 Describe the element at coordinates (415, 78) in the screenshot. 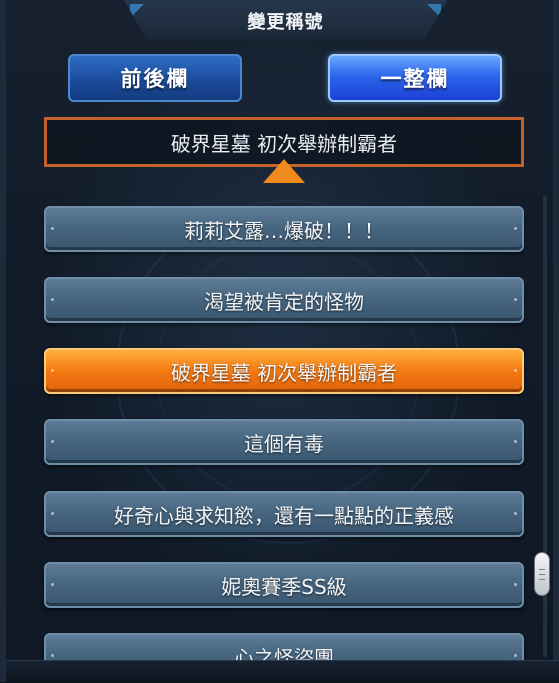

I see `tab-whole: 一整欄` at that location.